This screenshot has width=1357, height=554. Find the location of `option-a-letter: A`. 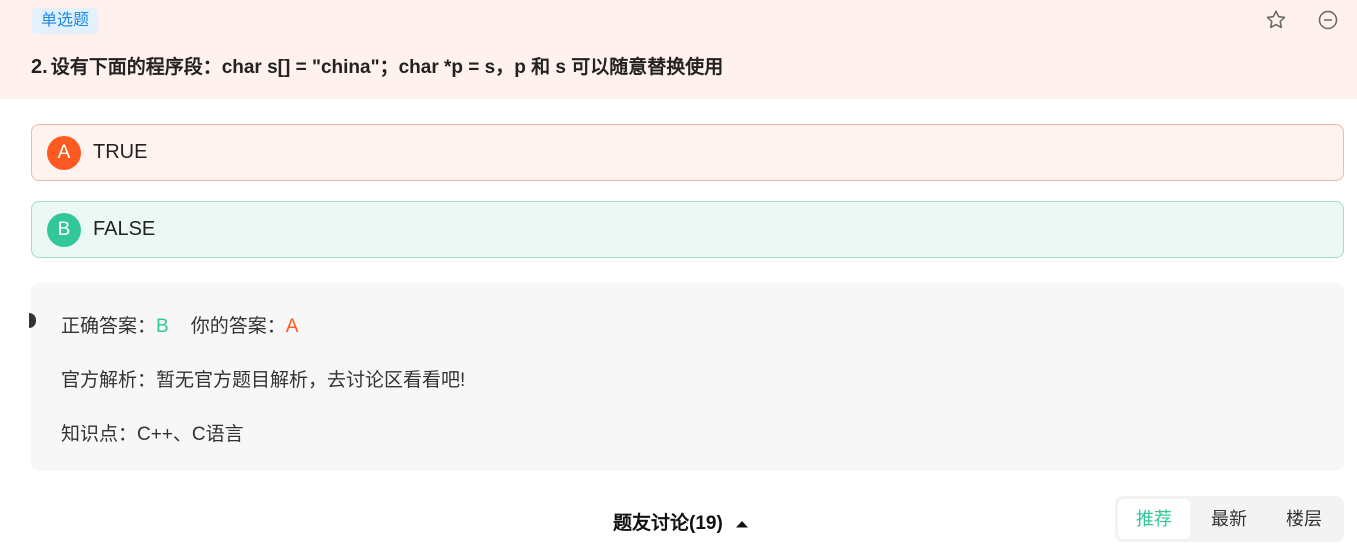

option-a-letter: A is located at coordinates (64, 152).